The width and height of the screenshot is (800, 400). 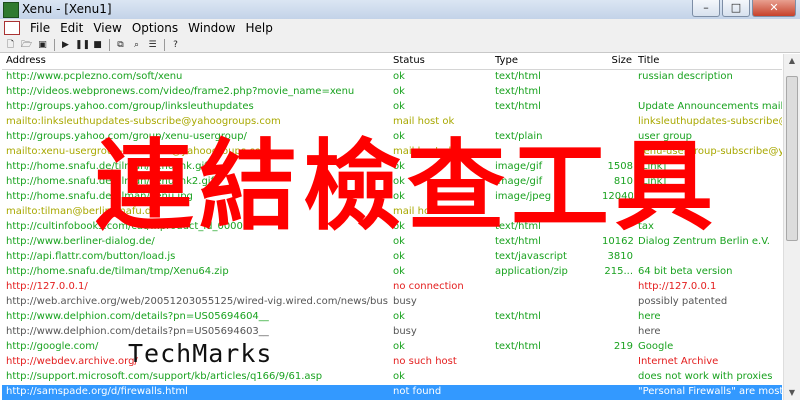 I want to click on cell-status: mail host ok, so click(x=424, y=121).